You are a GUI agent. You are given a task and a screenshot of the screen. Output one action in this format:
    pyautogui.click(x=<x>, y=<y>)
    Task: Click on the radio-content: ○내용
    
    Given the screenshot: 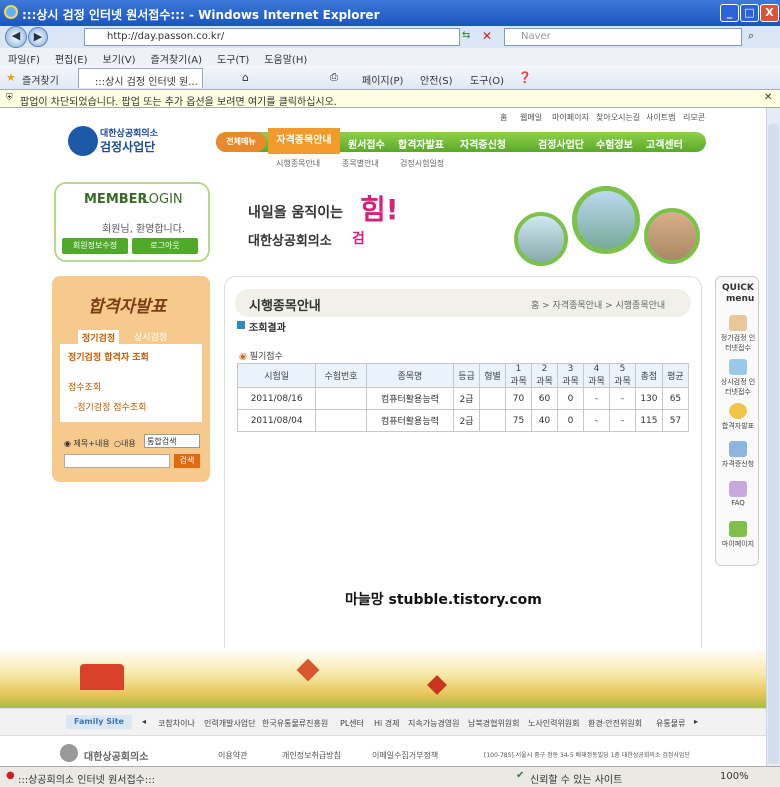 What is the action you would take?
    pyautogui.click(x=125, y=443)
    